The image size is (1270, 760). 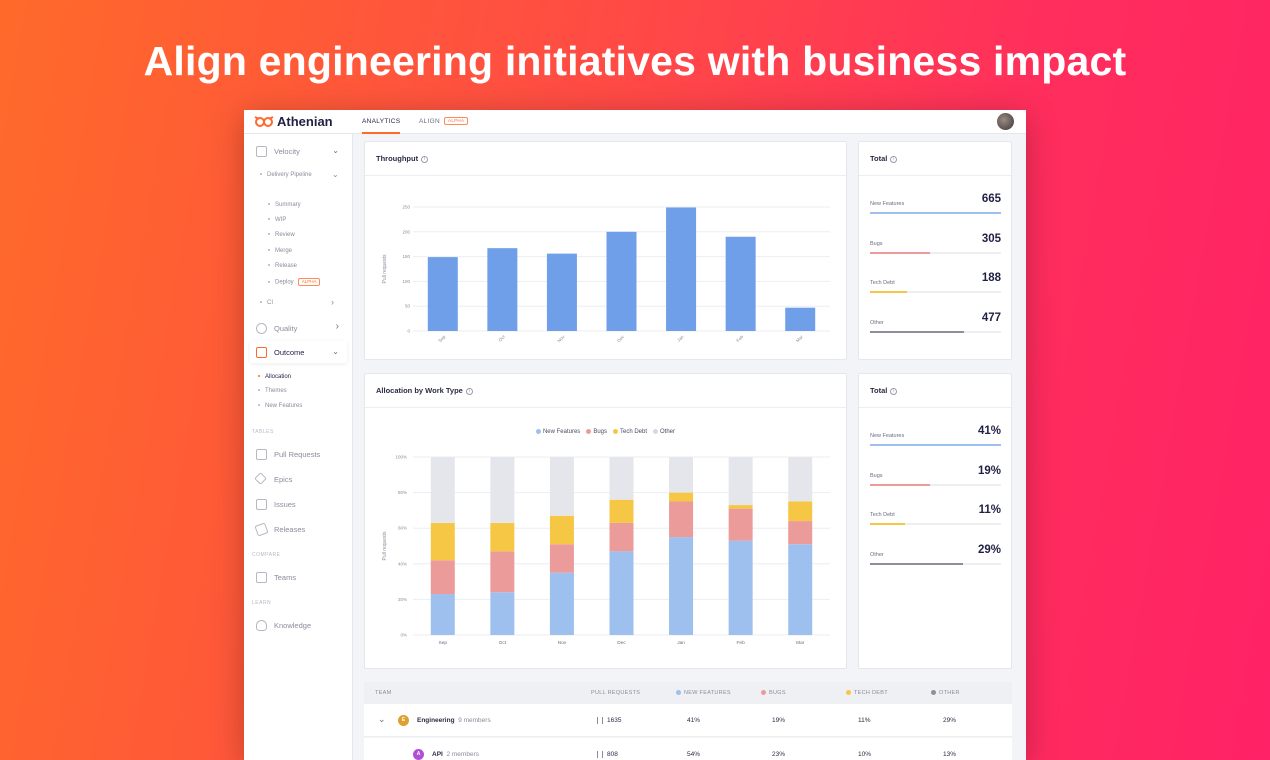 What do you see at coordinates (383, 693) in the screenshot?
I see `column-header-team: TEAM` at bounding box center [383, 693].